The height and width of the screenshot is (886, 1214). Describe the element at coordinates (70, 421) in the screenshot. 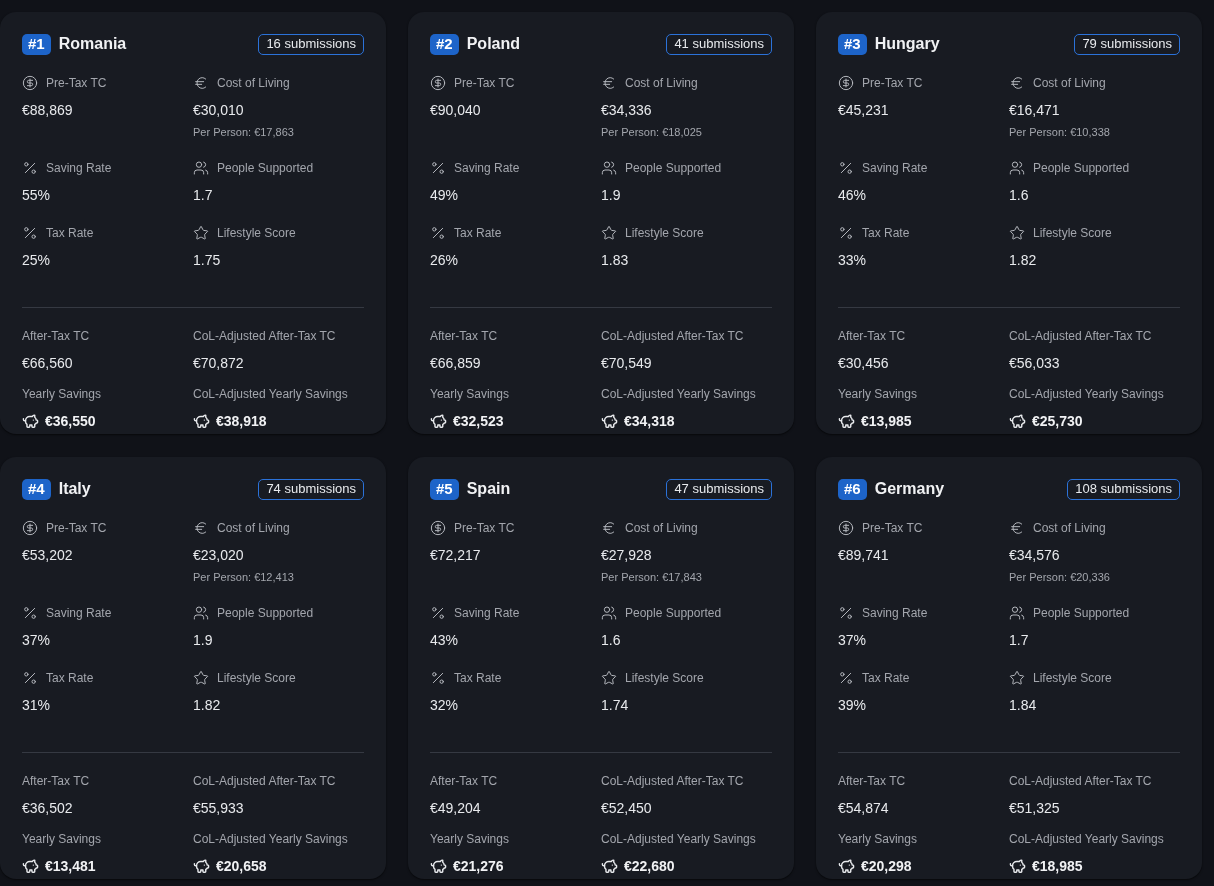

I see `summary-value: €36,550` at that location.